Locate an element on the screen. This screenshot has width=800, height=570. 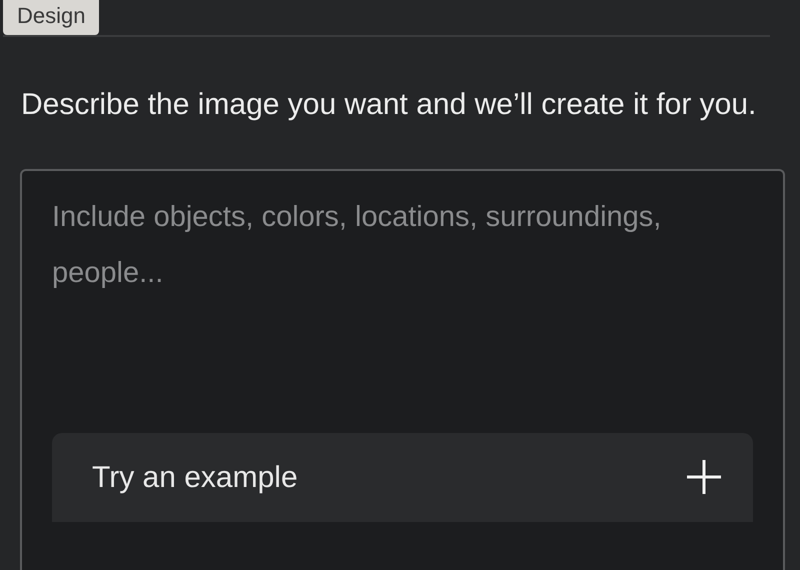
description-text: Describe the image you want and we’ll create it for you. is located at coordinates (389, 104).